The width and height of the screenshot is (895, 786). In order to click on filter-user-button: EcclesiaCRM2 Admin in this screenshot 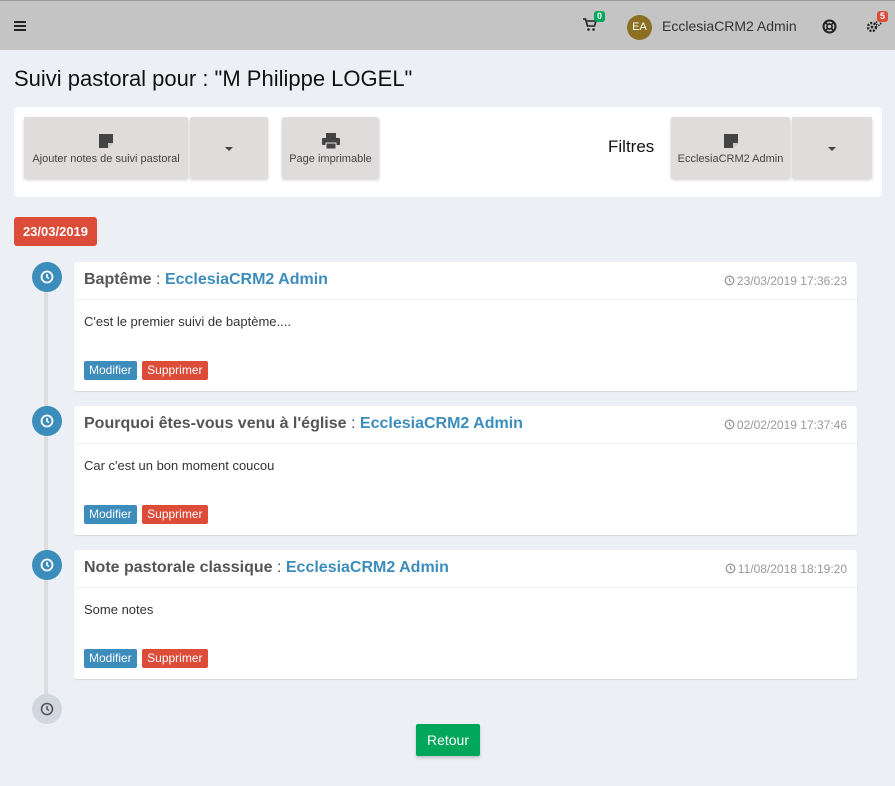, I will do `click(730, 147)`.